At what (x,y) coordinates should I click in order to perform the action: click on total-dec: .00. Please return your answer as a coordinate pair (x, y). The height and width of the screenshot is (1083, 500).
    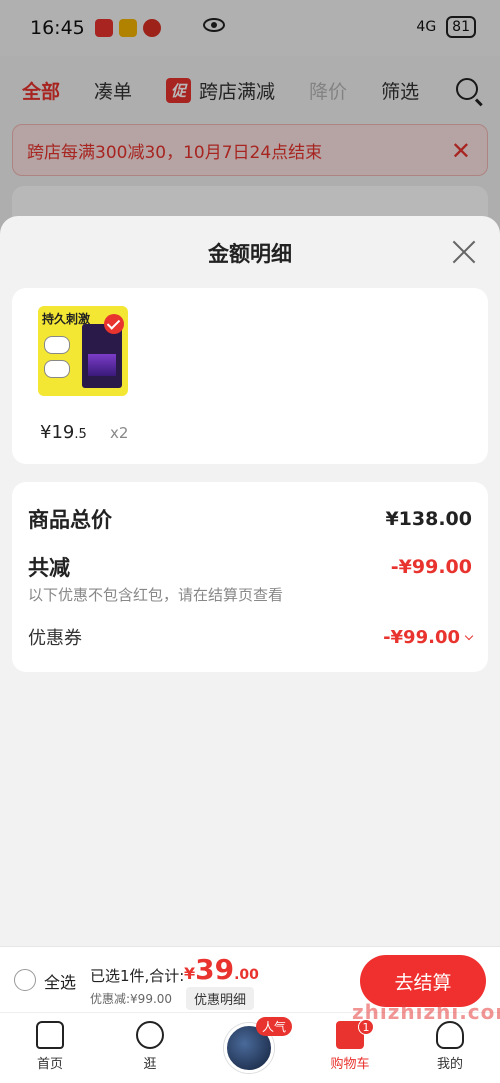
    Looking at the image, I should click on (246, 975).